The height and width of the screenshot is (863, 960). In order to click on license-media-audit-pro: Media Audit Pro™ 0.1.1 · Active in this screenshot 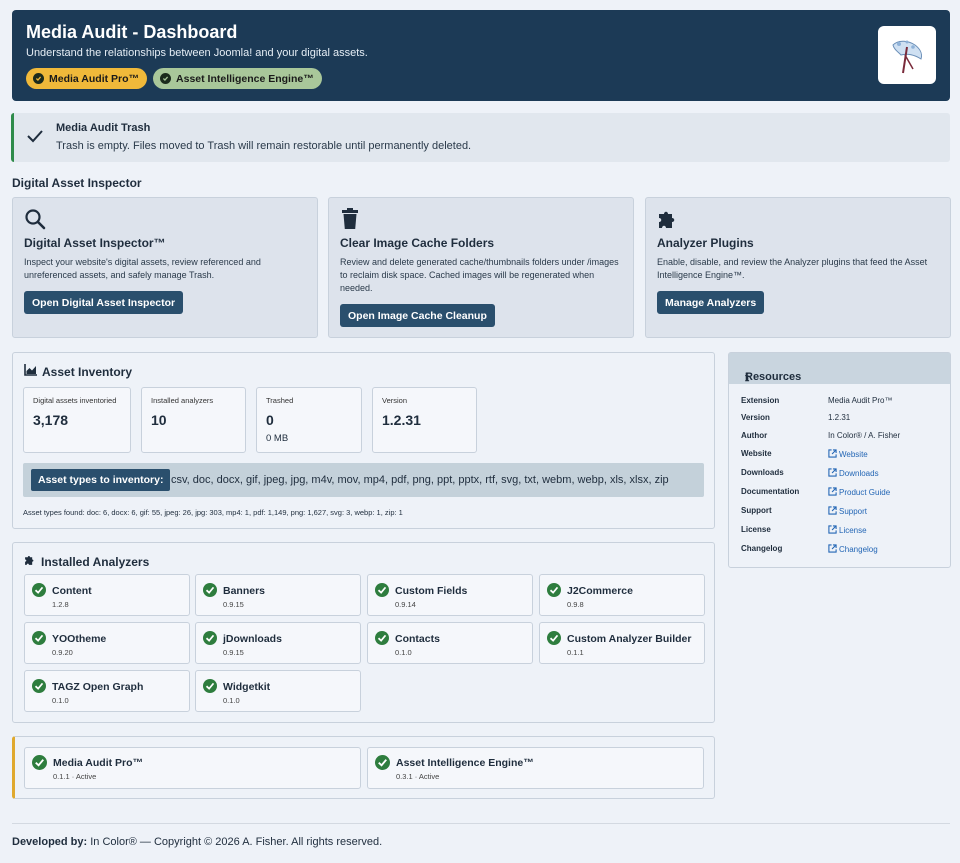, I will do `click(192, 768)`.